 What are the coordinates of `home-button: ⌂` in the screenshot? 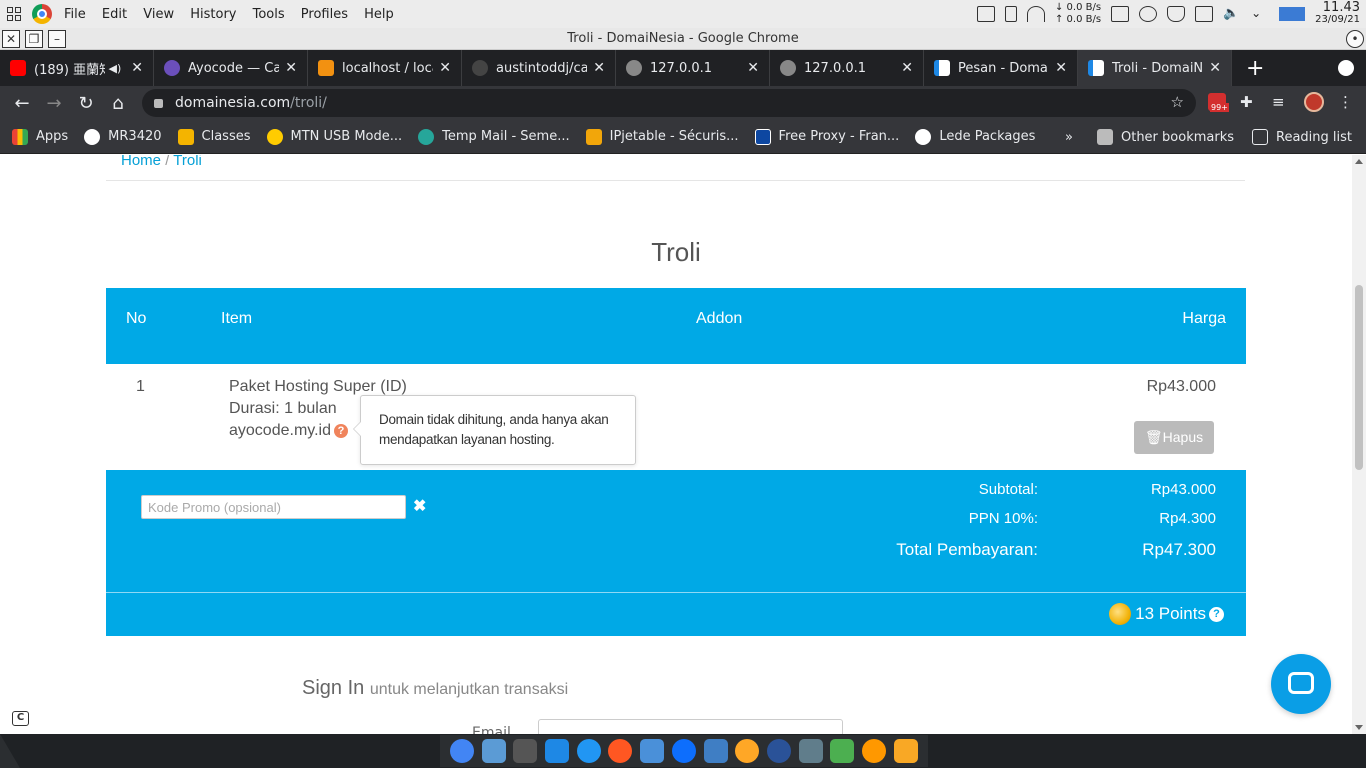 It's located at (118, 103).